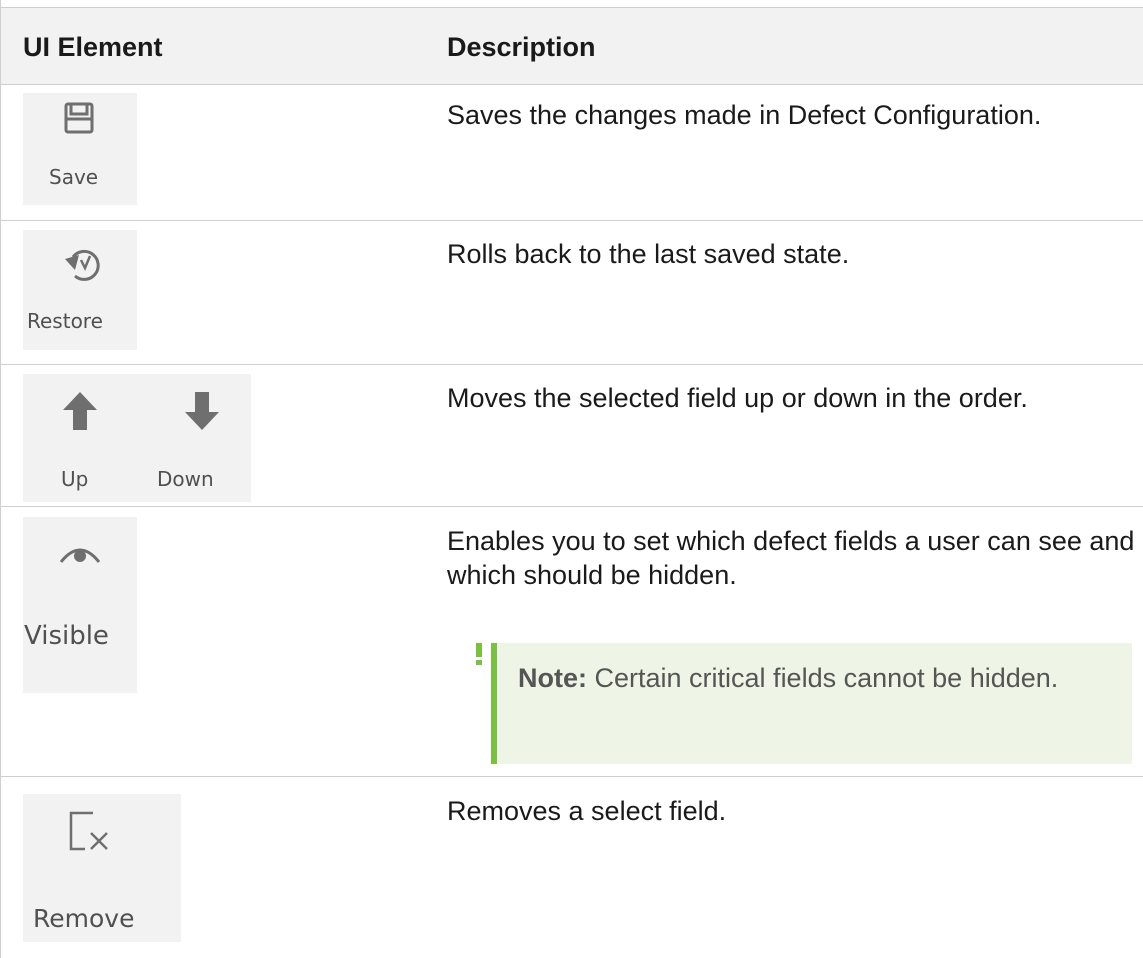  Describe the element at coordinates (80, 149) in the screenshot. I see `save-button: Save` at that location.